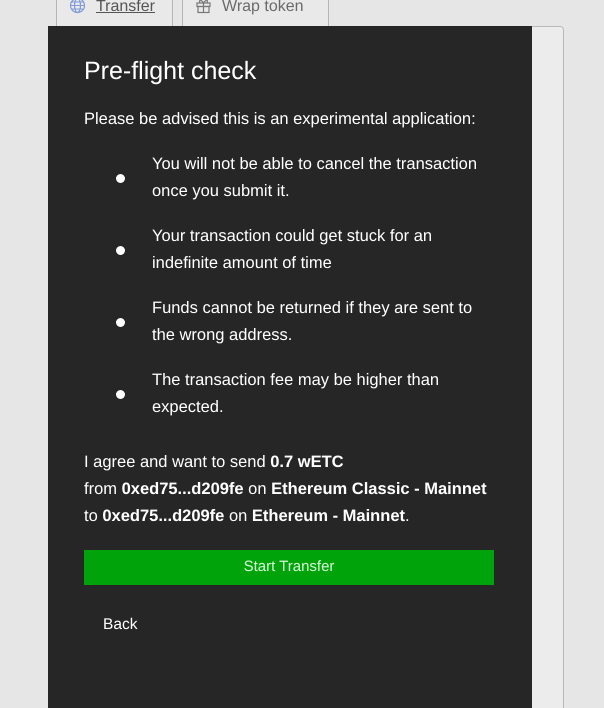  I want to click on back-button: Back, so click(120, 624).